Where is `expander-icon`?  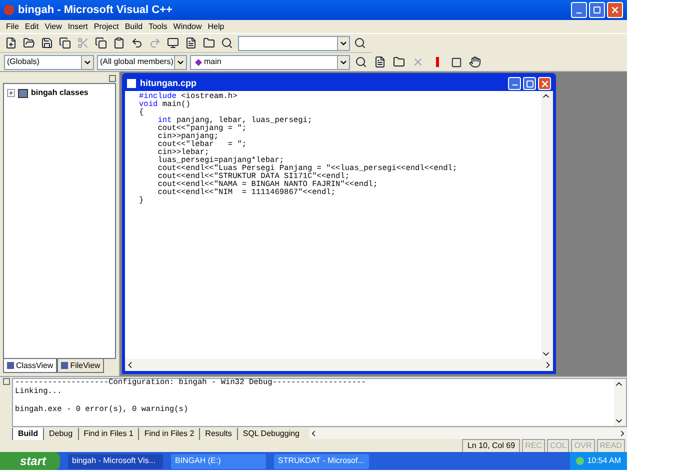 expander-icon is located at coordinates (11, 93).